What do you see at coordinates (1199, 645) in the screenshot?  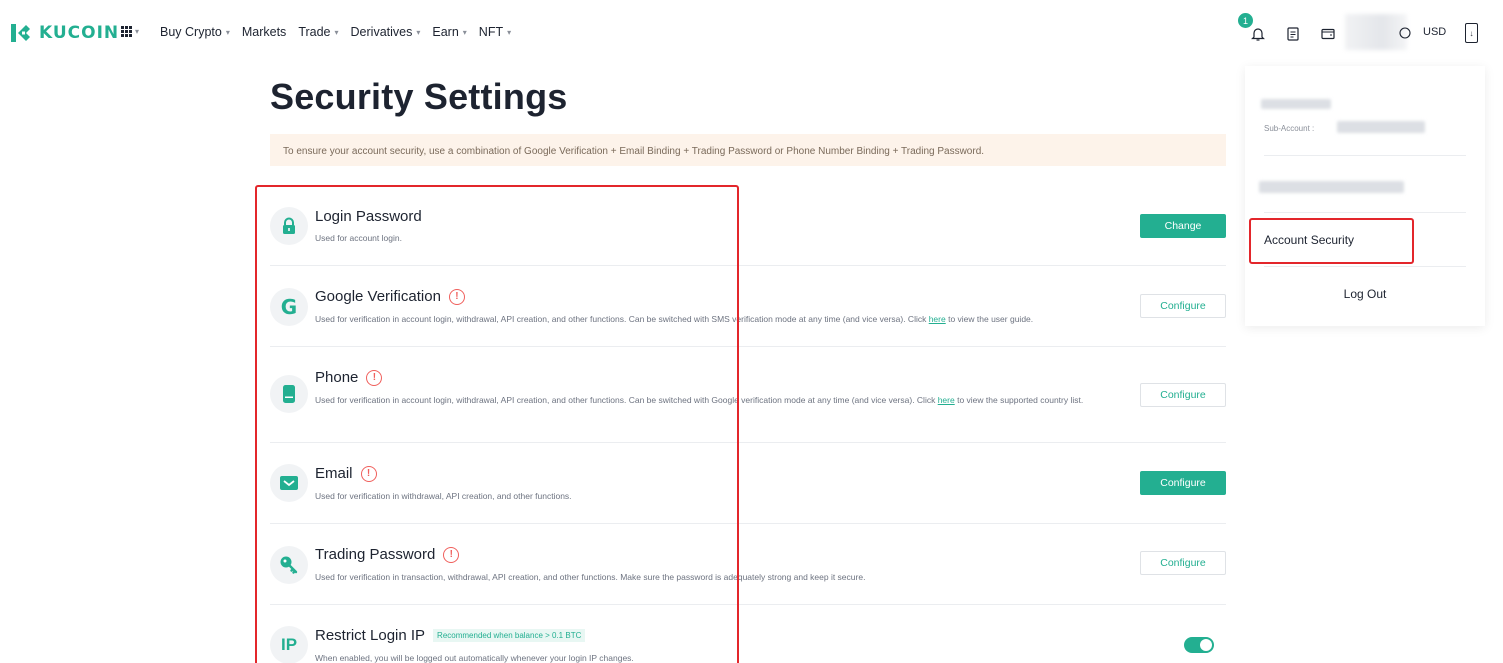 I see `restrict-login-ip-toggle` at bounding box center [1199, 645].